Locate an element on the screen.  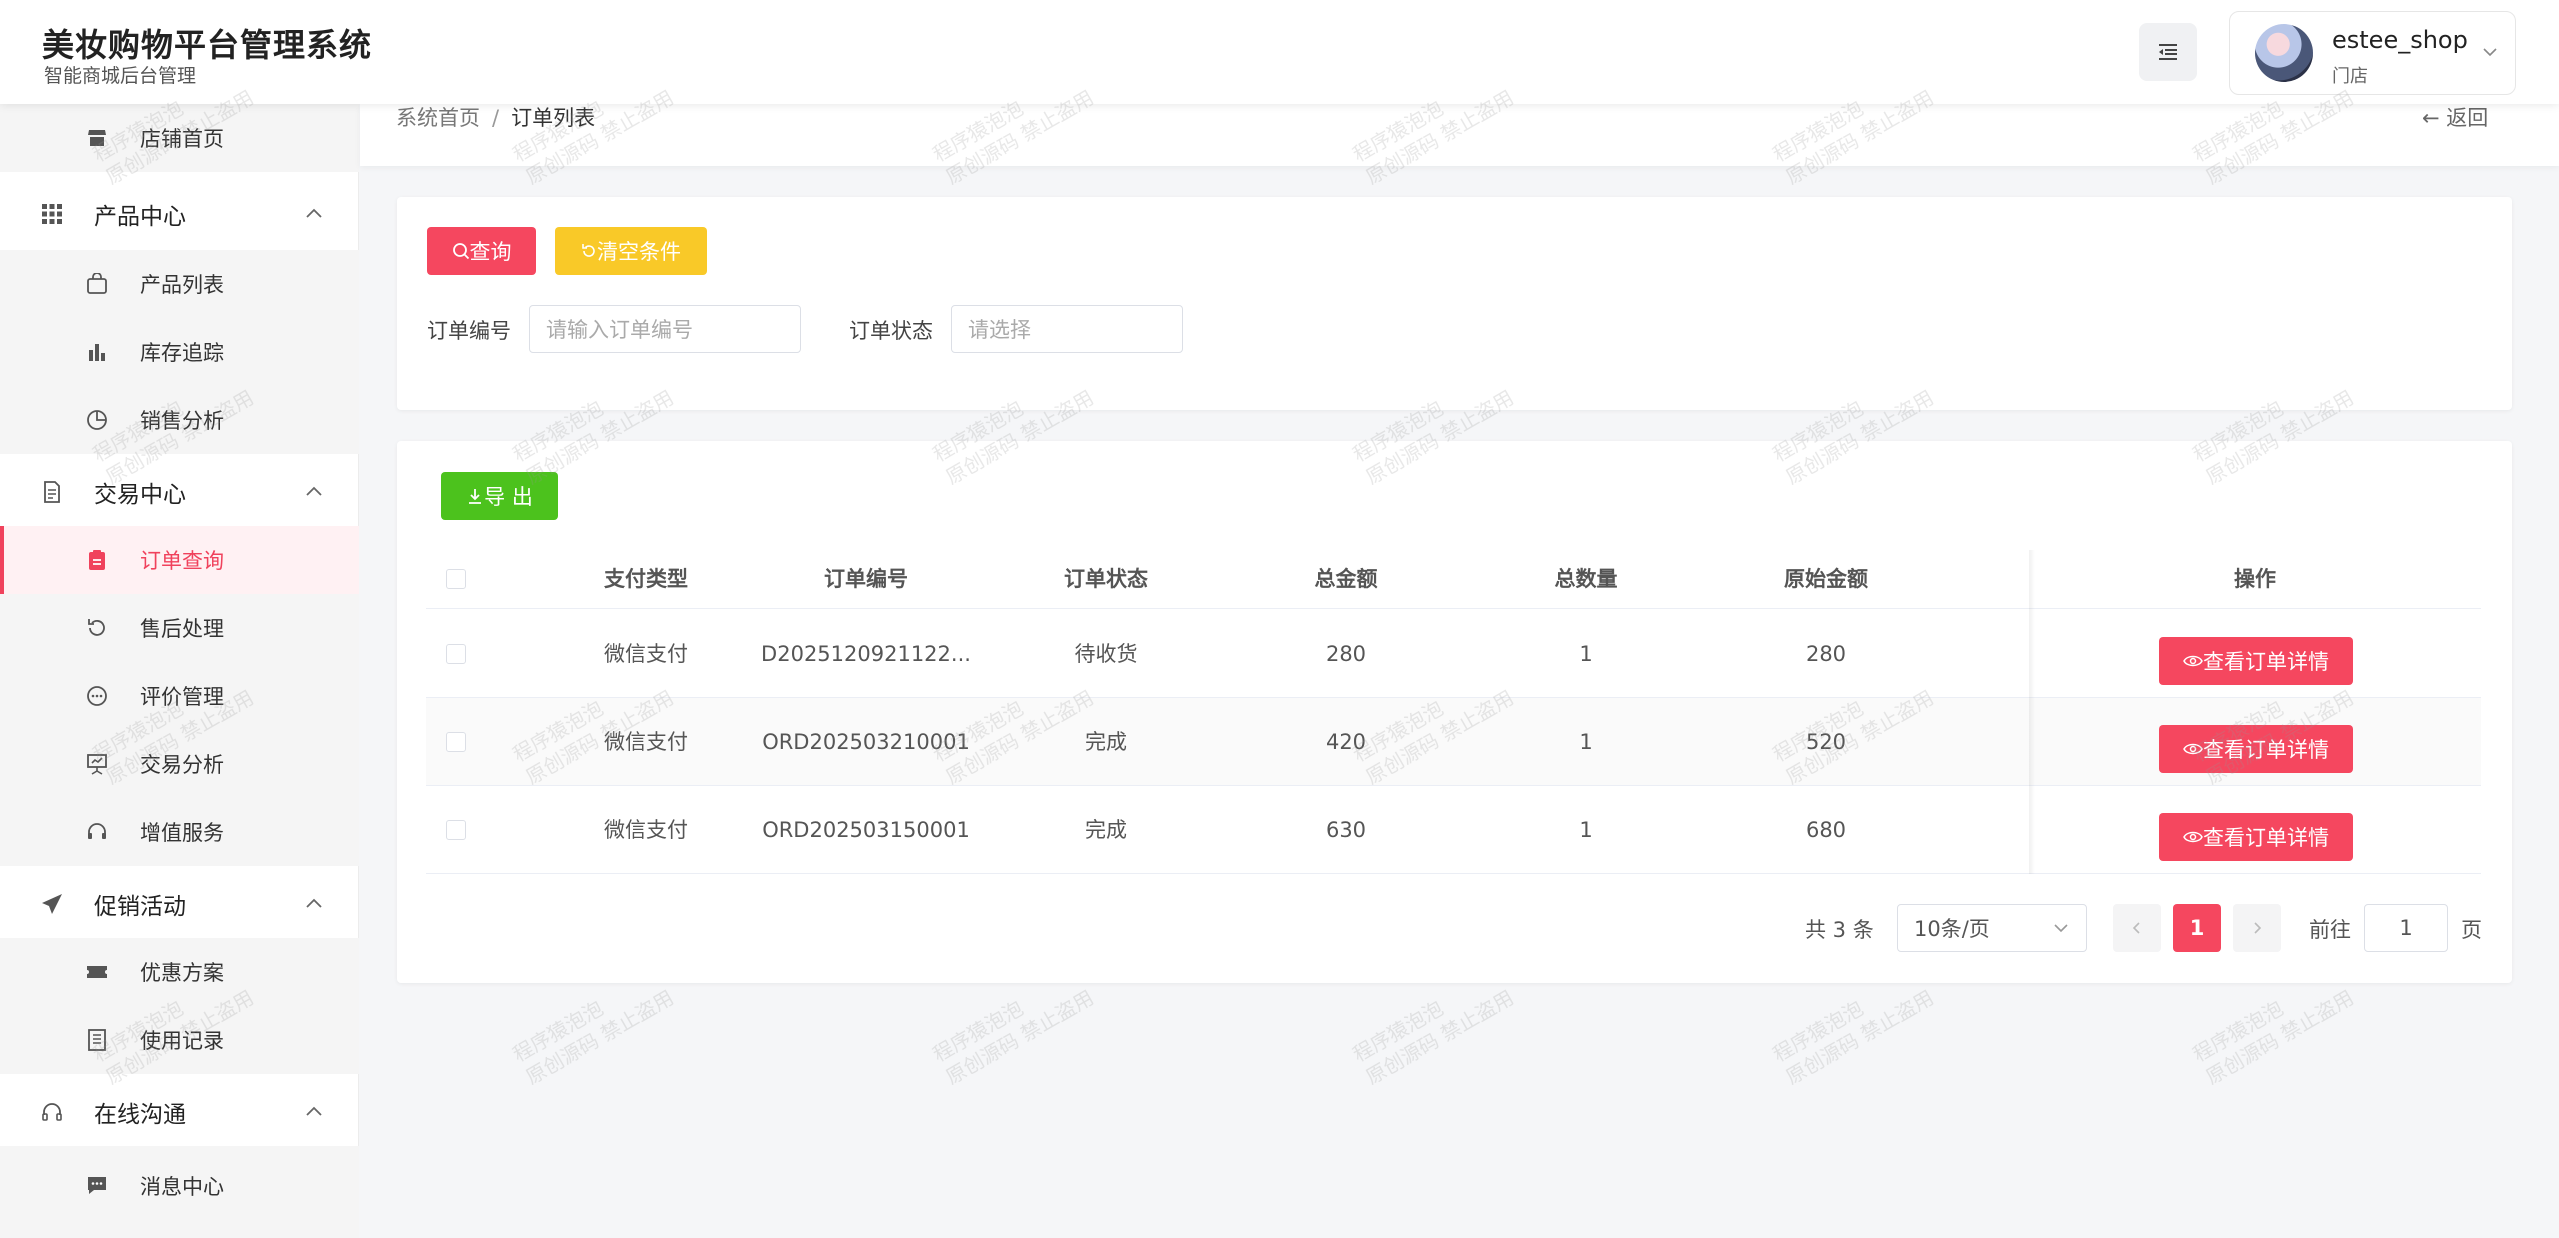
sidebar-item-label: 使用记录 is located at coordinates (182, 1041).